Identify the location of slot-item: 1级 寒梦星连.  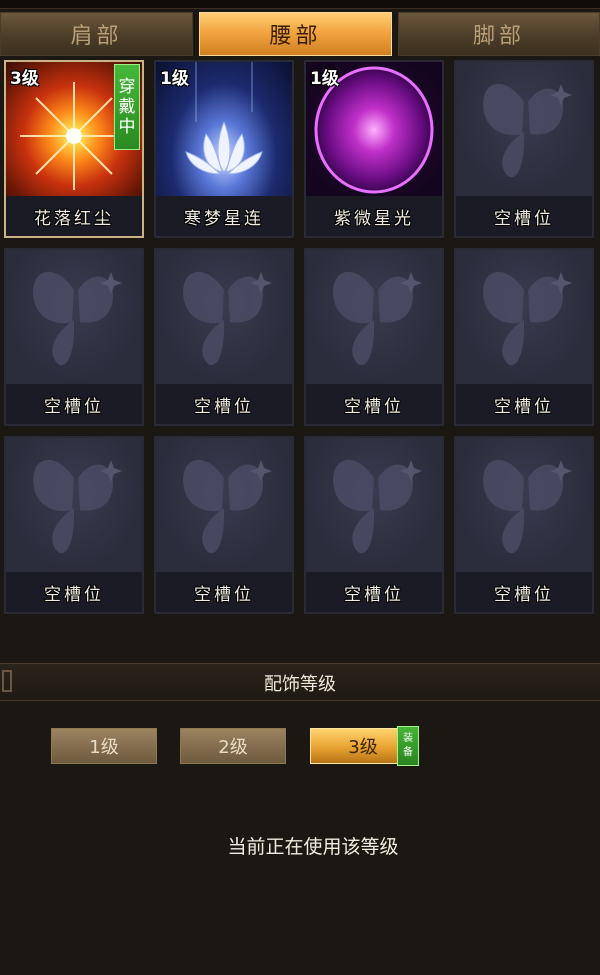
(224, 149).